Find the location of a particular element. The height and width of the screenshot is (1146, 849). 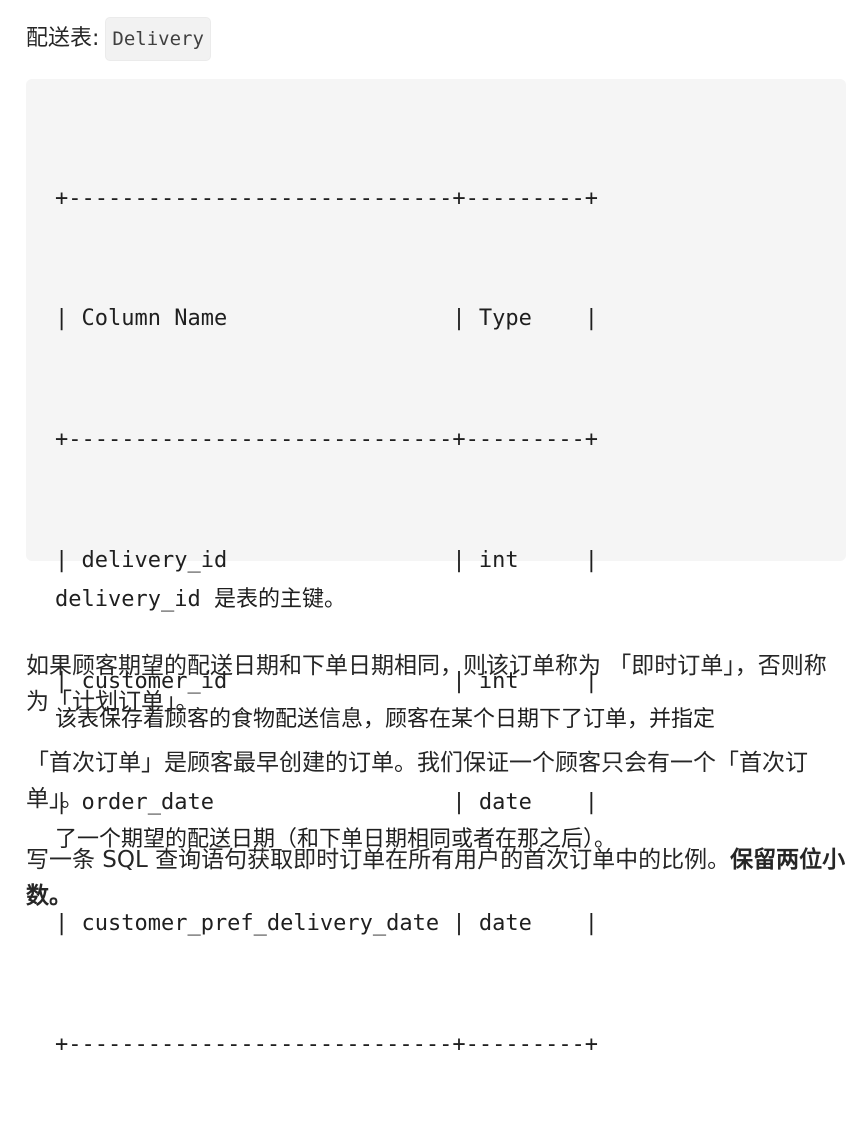

first-order-definition: 「首次订单」是顾客最早创建的订单。我们保证一个顾客只会有一个「首次订单」。 is located at coordinates (417, 781).